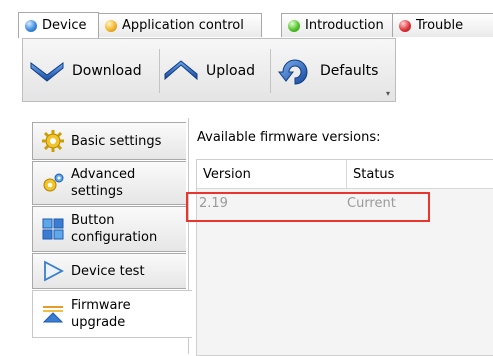  I want to click on nav-item-button-configuration: Button configuration, so click(109, 229).